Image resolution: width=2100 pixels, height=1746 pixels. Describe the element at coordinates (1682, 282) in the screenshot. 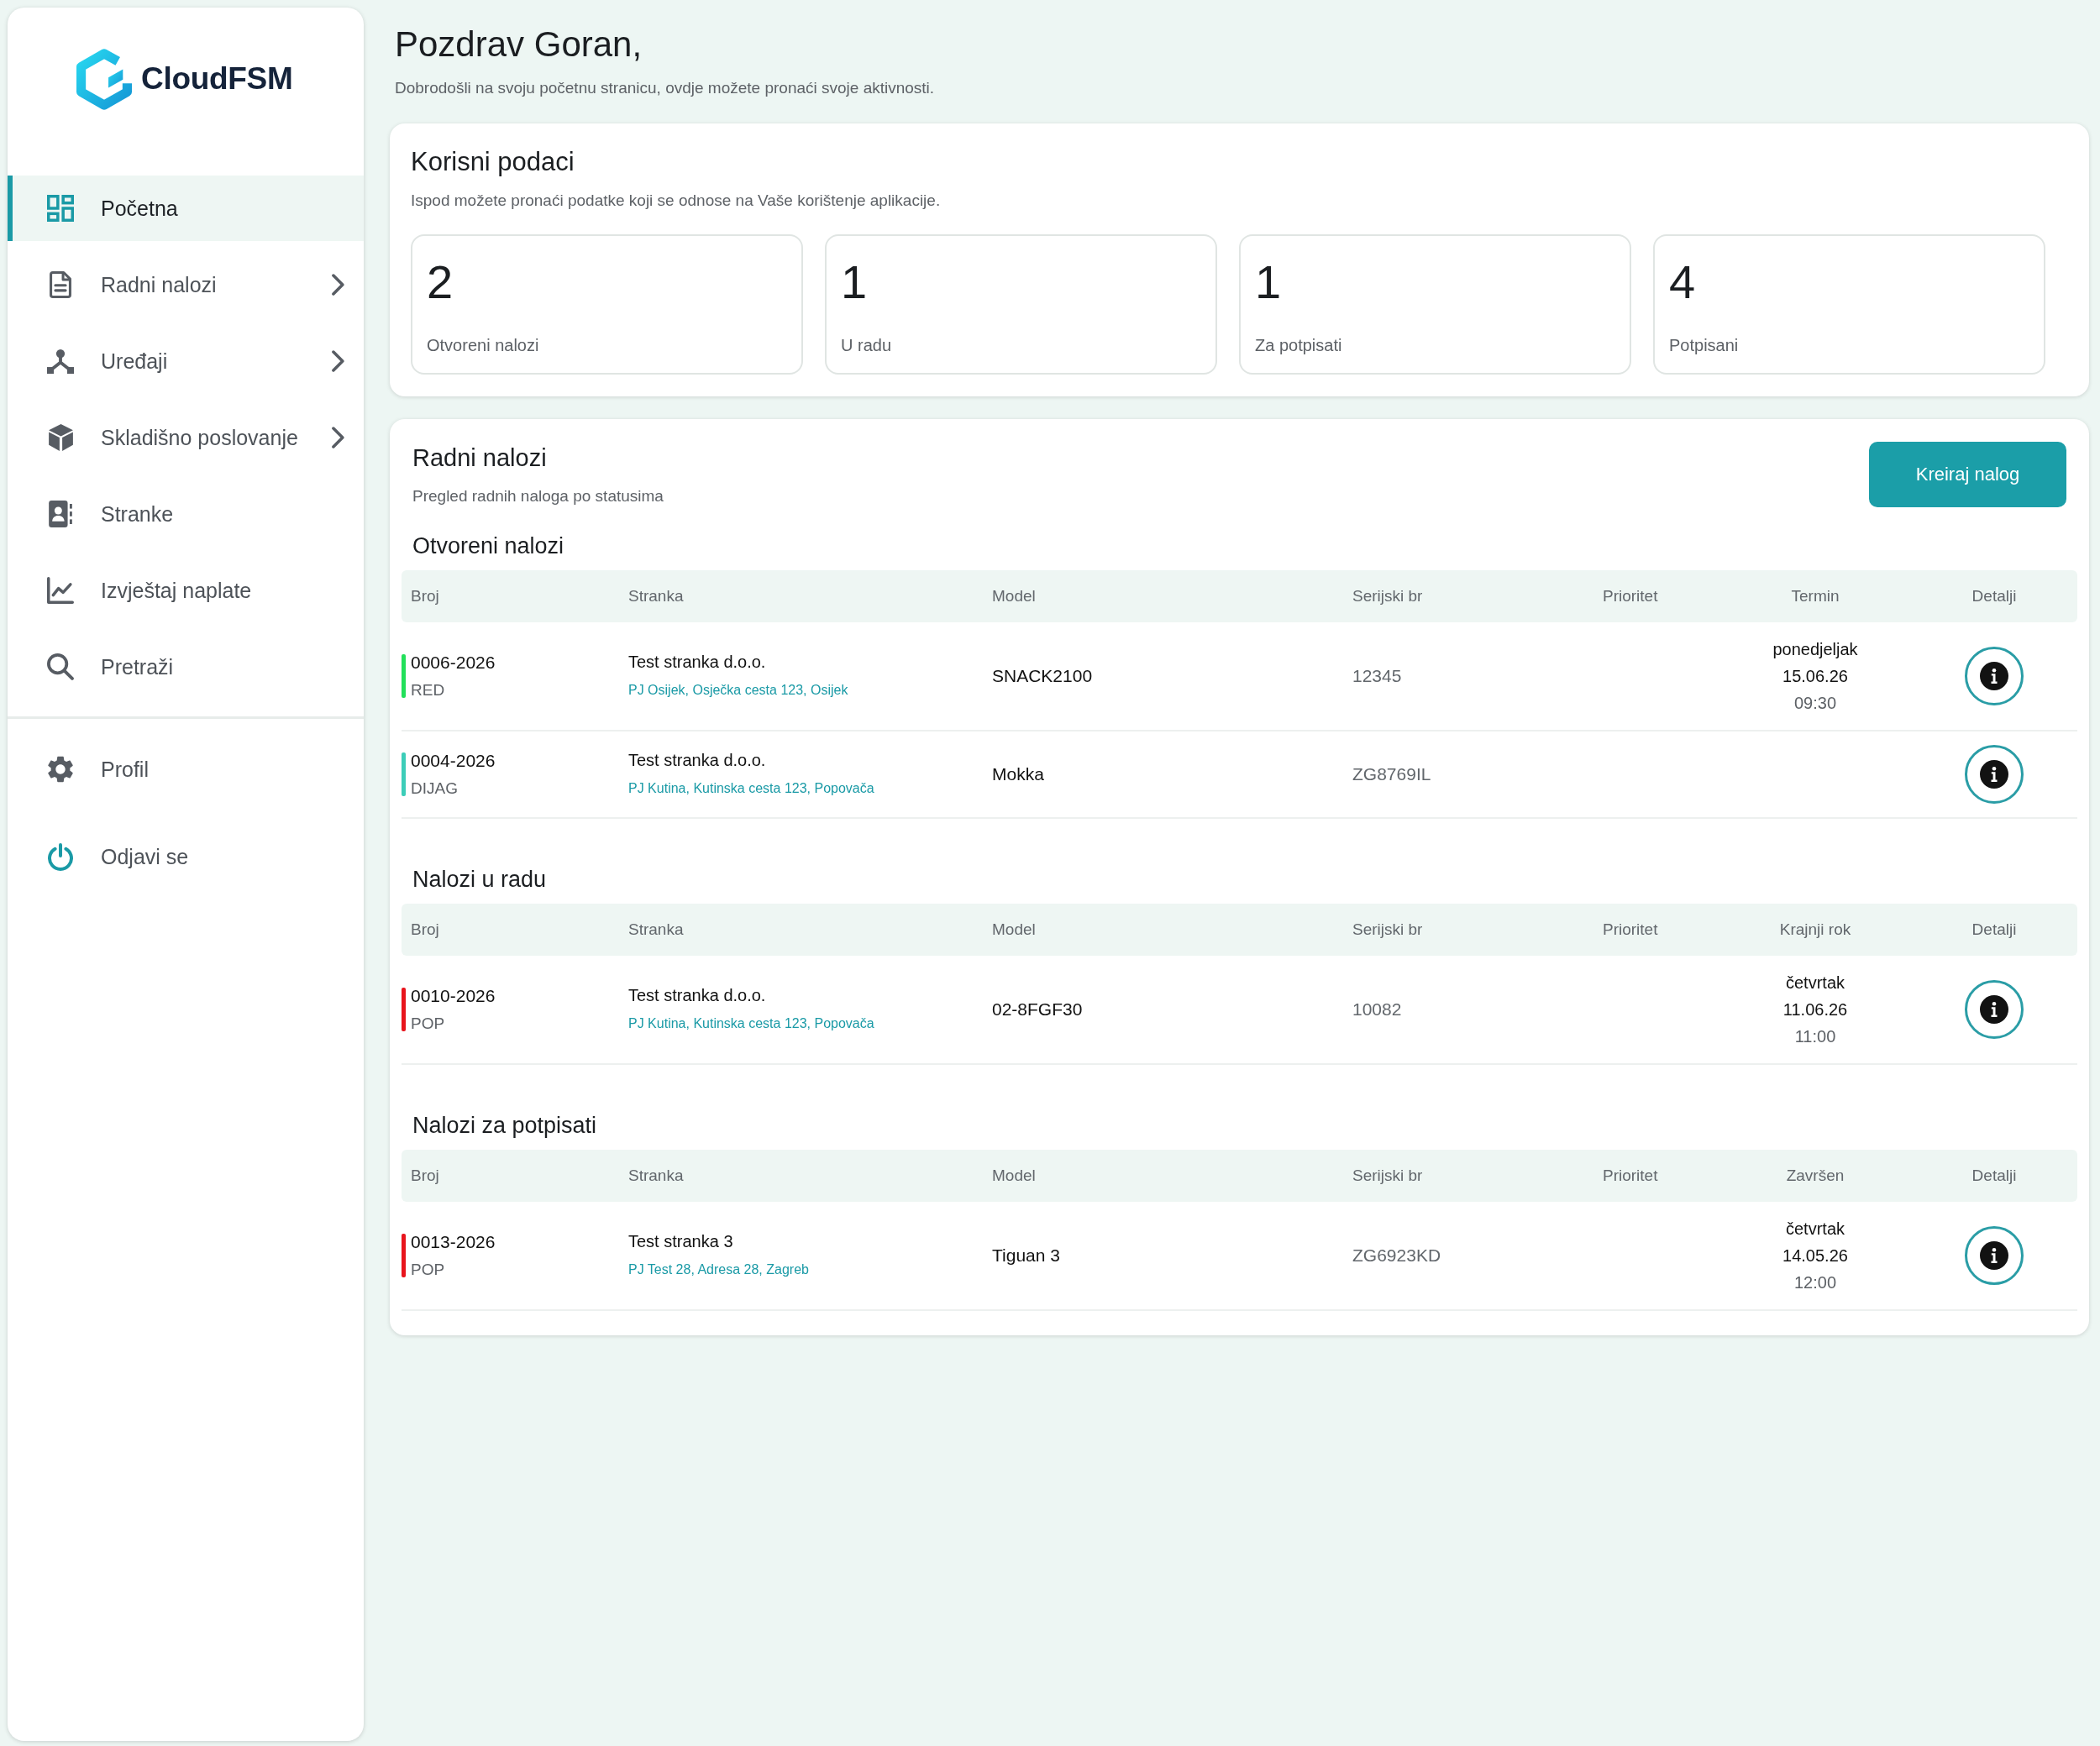

I see `stat-value: 4` at that location.